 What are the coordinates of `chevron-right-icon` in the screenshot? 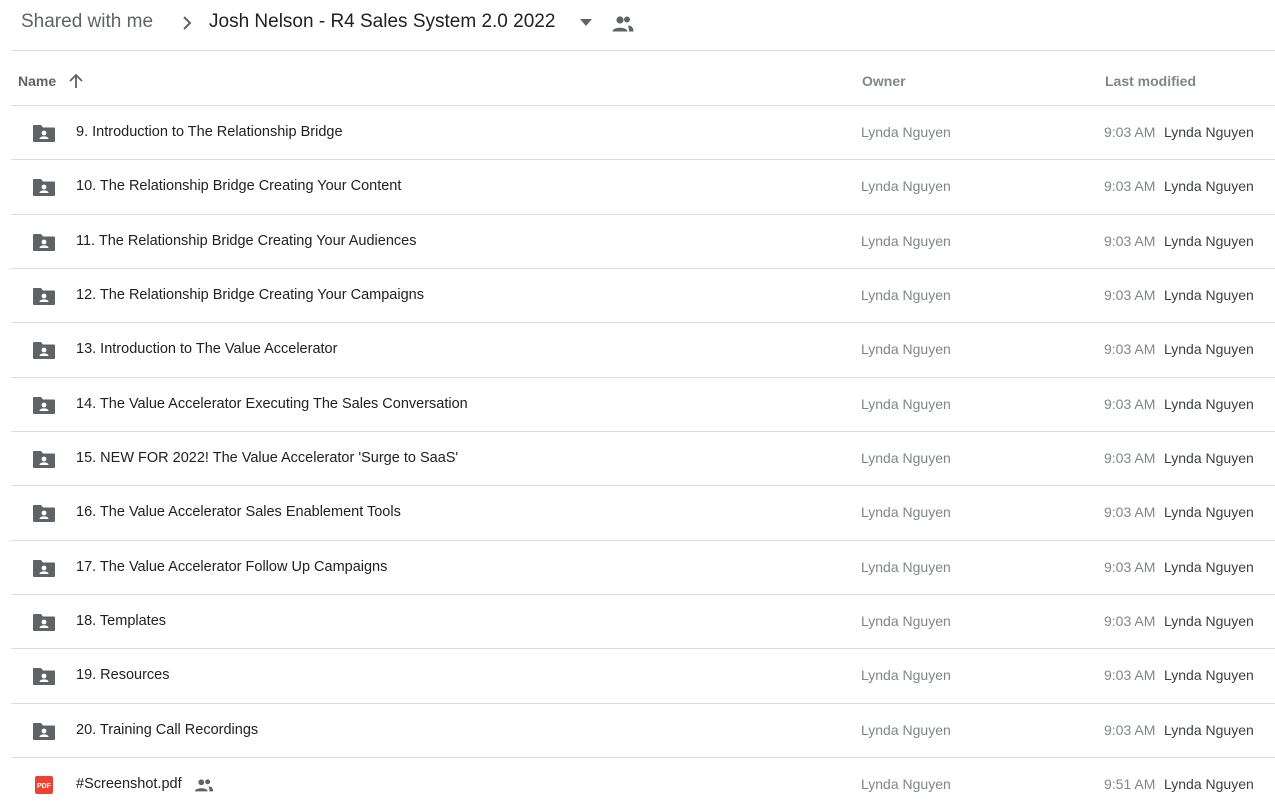 It's located at (187, 23).